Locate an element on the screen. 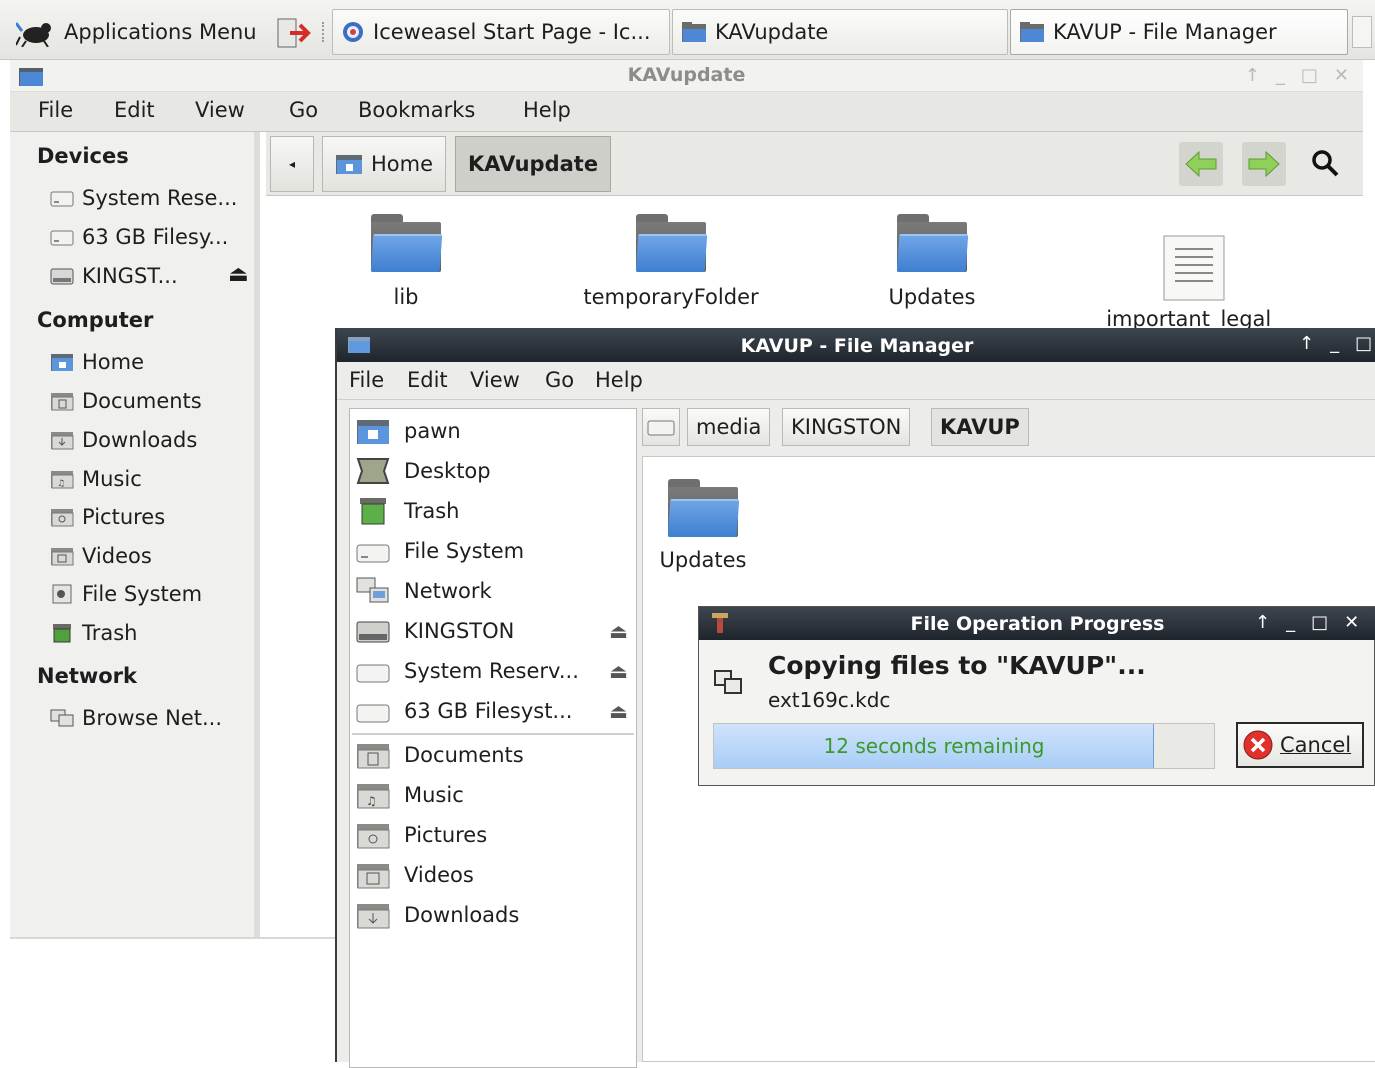  cancel-icon is located at coordinates (1258, 745).